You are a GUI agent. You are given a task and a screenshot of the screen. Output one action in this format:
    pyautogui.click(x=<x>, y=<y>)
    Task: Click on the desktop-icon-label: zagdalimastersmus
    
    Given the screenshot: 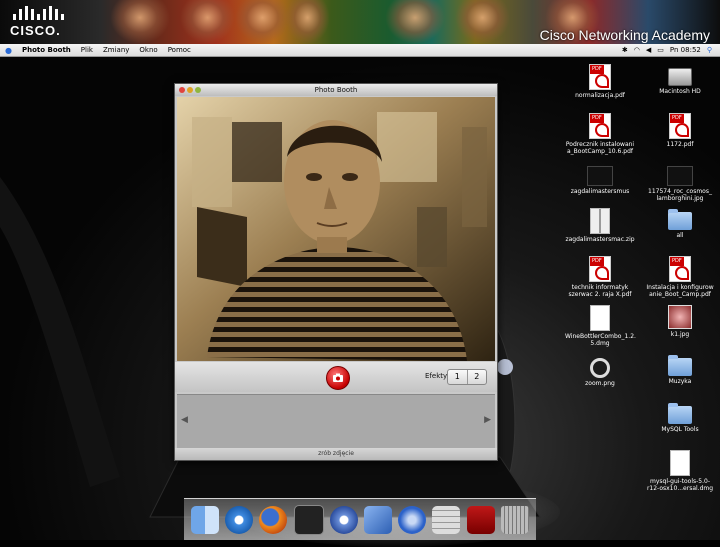 What is the action you would take?
    pyautogui.click(x=600, y=191)
    